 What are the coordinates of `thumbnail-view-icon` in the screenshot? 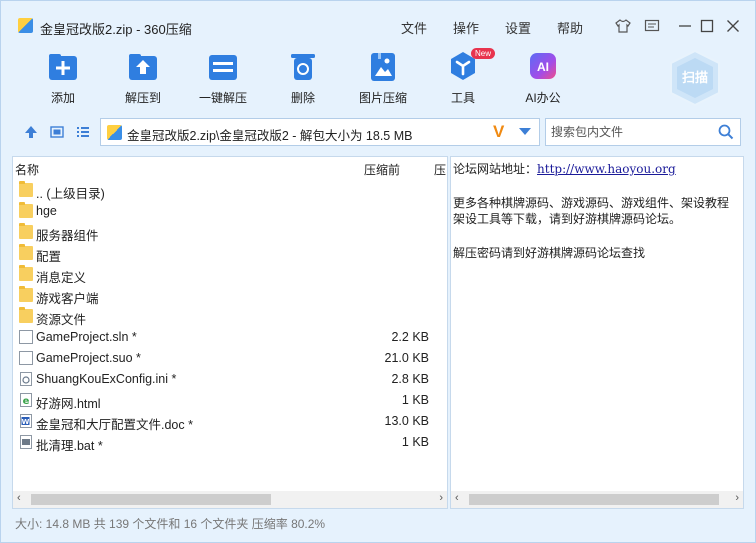 It's located at (57, 132).